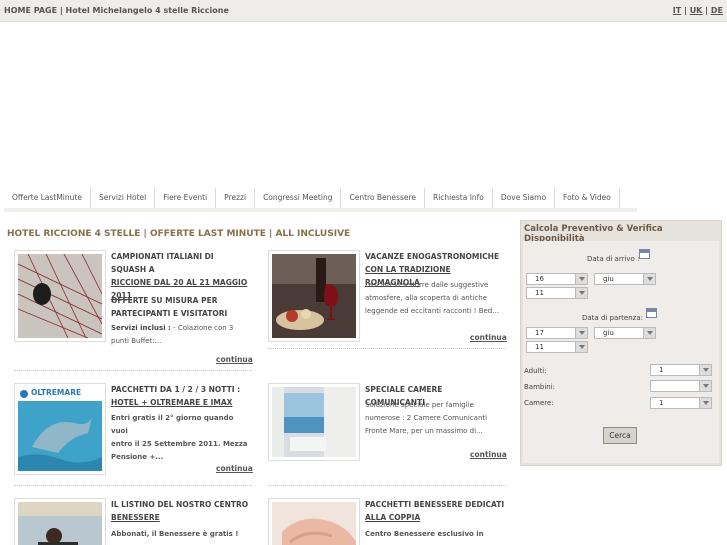  Describe the element at coordinates (717, 10) in the screenshot. I see `lang-link-de: DE` at that location.